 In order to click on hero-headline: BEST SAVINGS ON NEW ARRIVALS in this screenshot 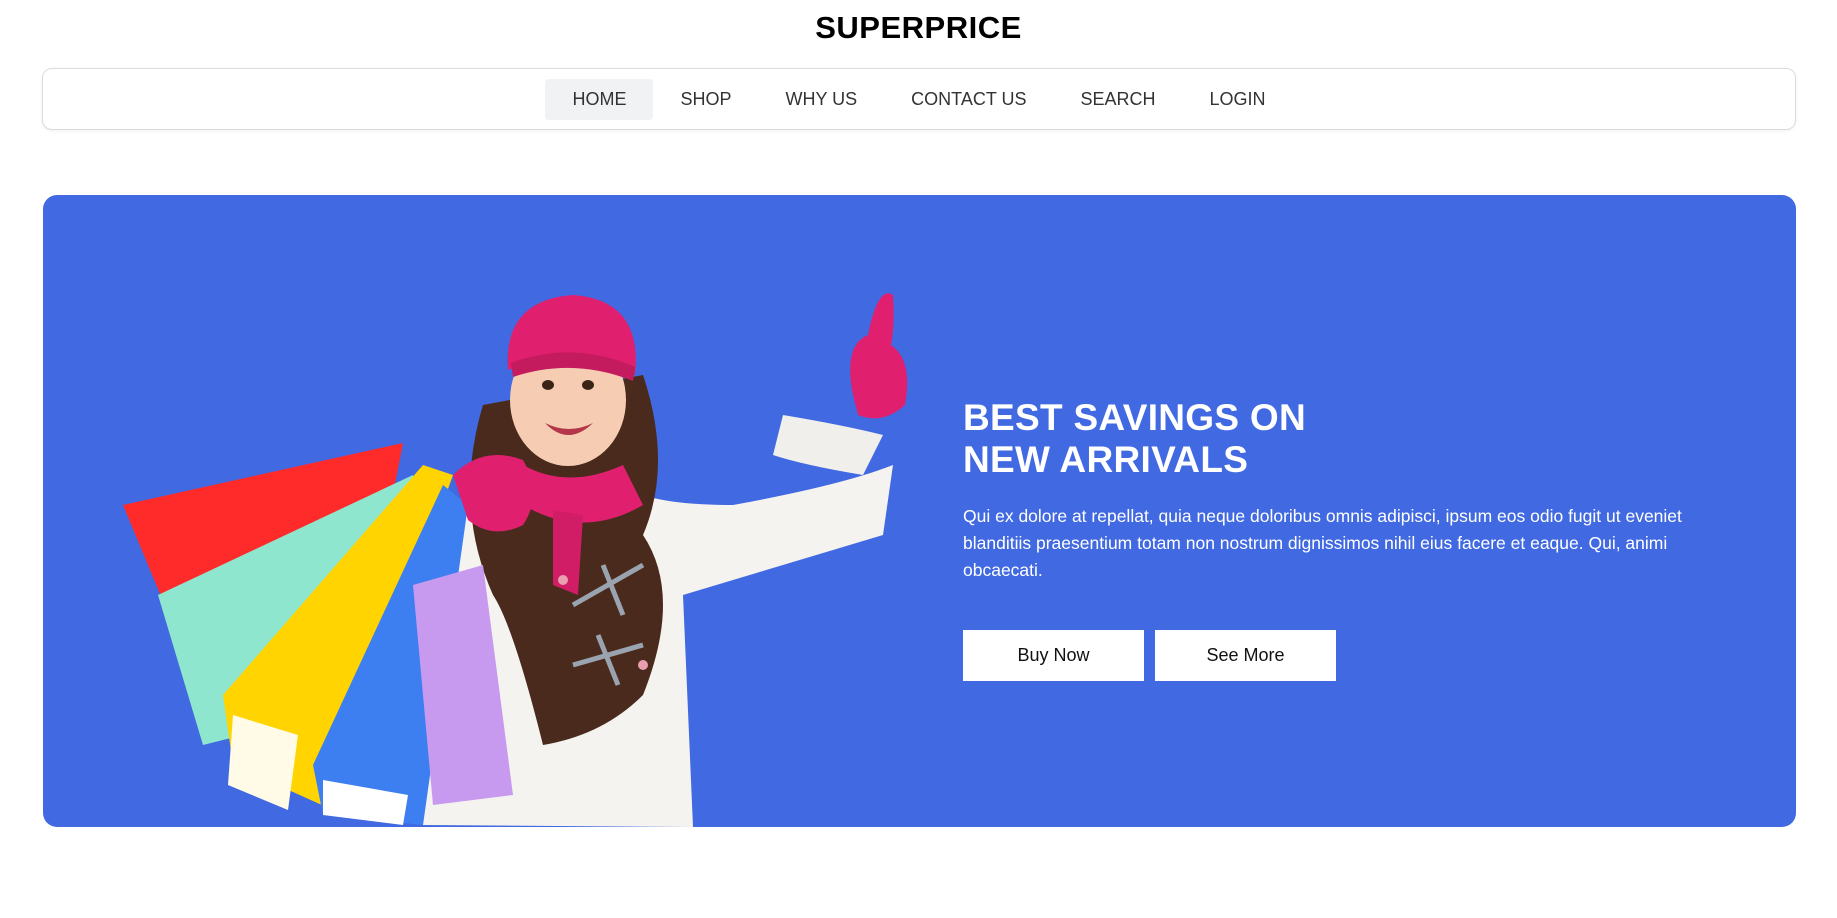, I will do `click(1353, 439)`.